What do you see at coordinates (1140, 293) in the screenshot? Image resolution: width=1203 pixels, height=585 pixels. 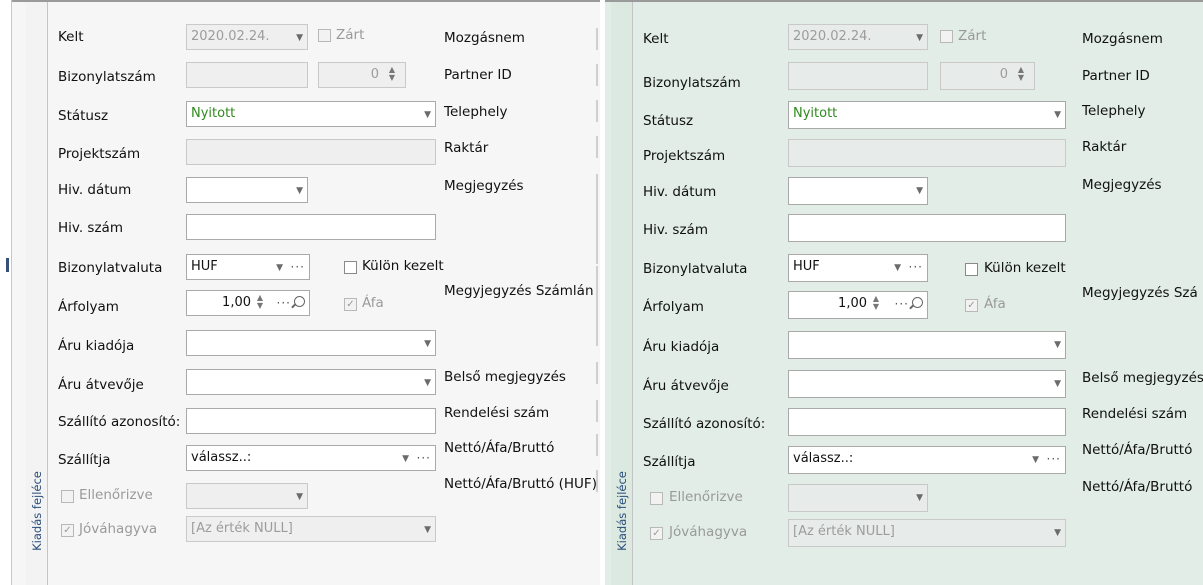 I see `megjegyzes-szamlan-label: Megyjegyzés Szá` at bounding box center [1140, 293].